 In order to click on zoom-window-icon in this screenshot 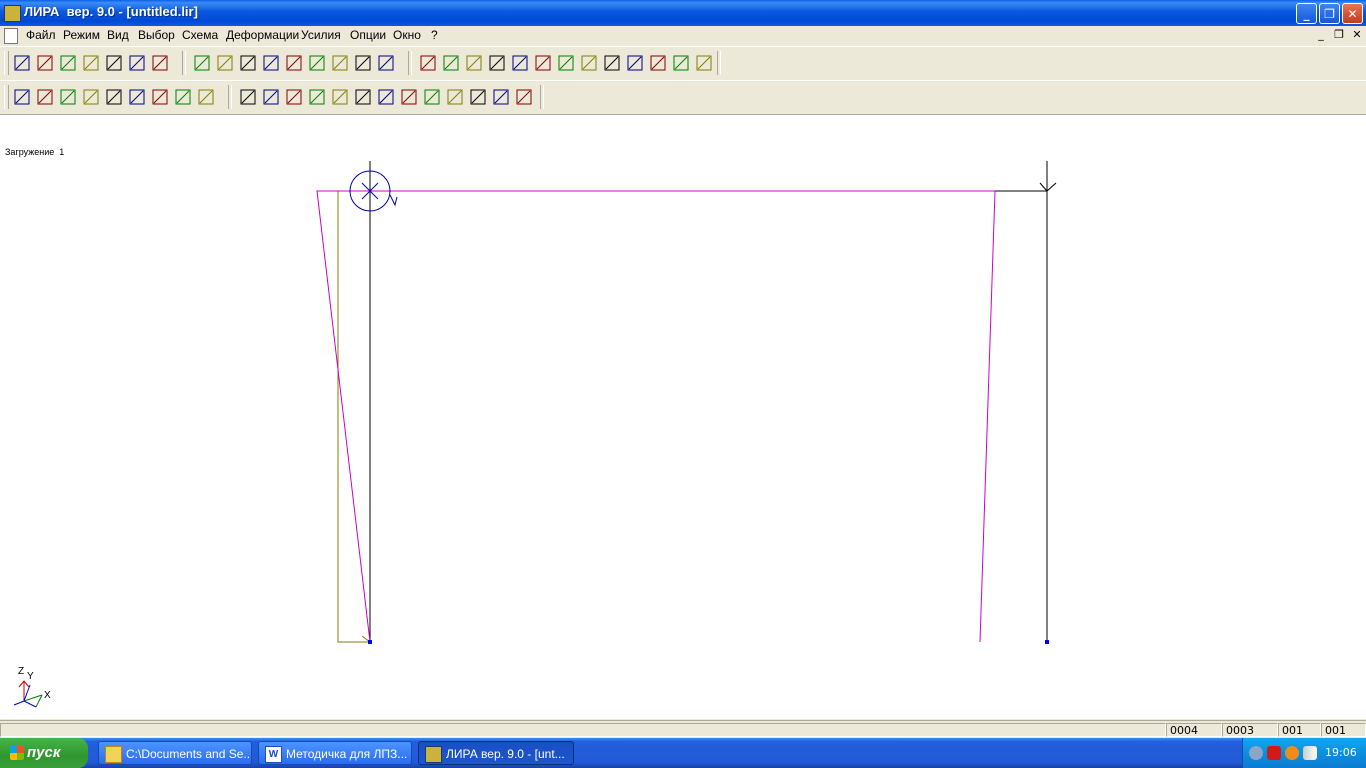, I will do `click(386, 63)`.